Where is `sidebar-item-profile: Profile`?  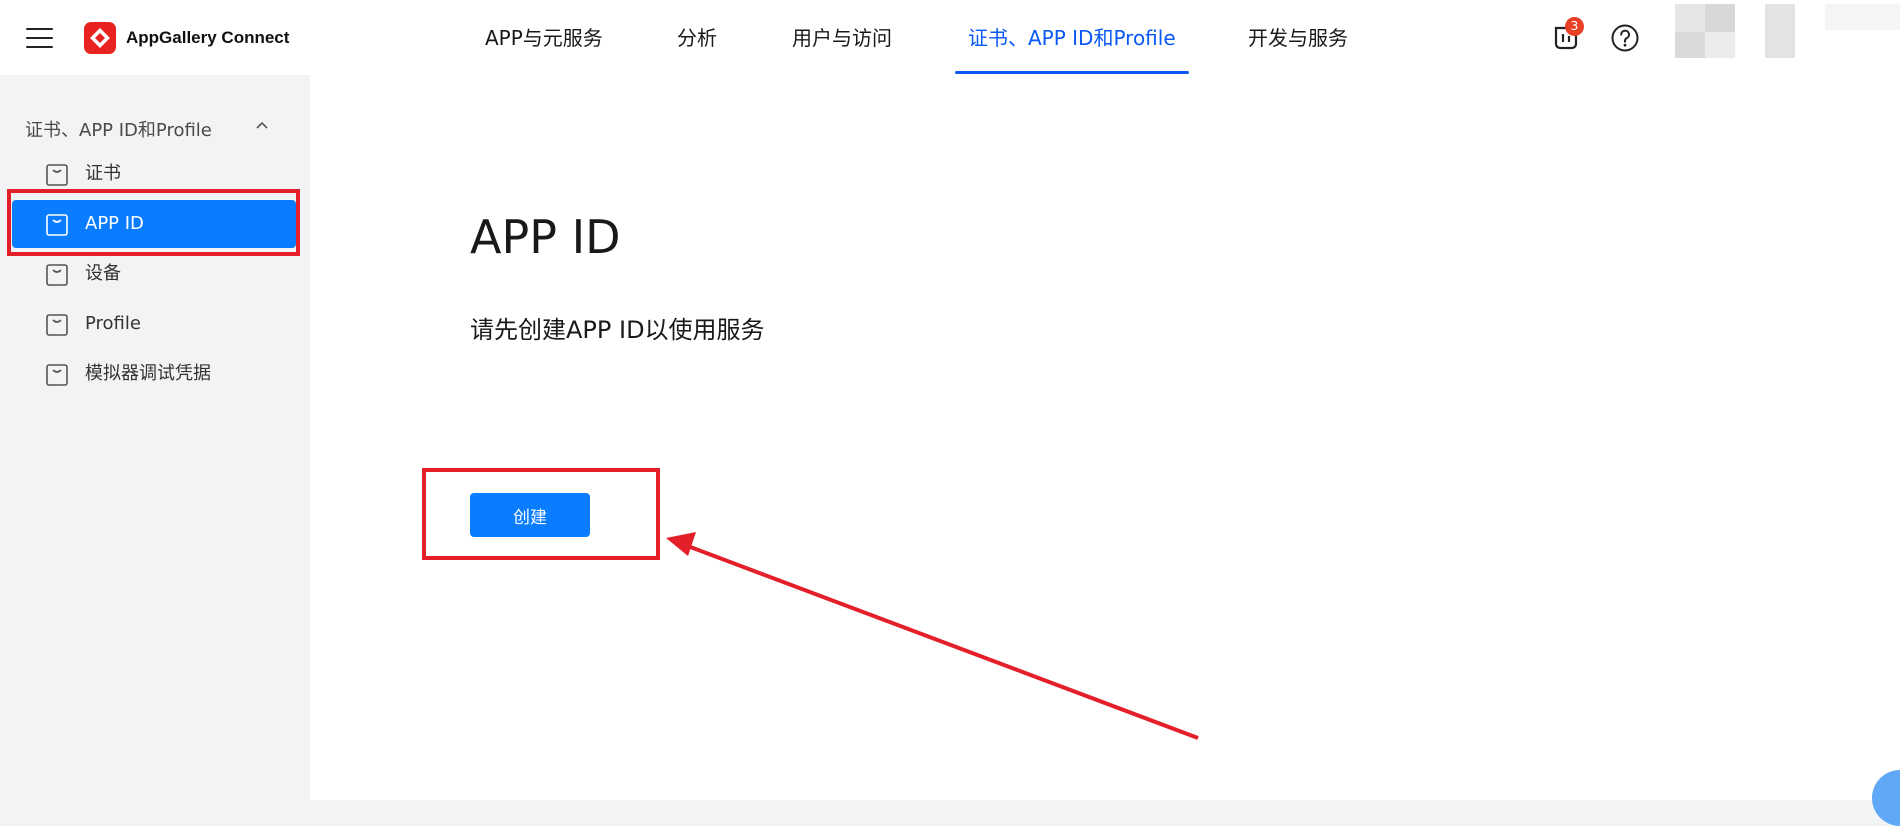 sidebar-item-profile: Profile is located at coordinates (152, 324).